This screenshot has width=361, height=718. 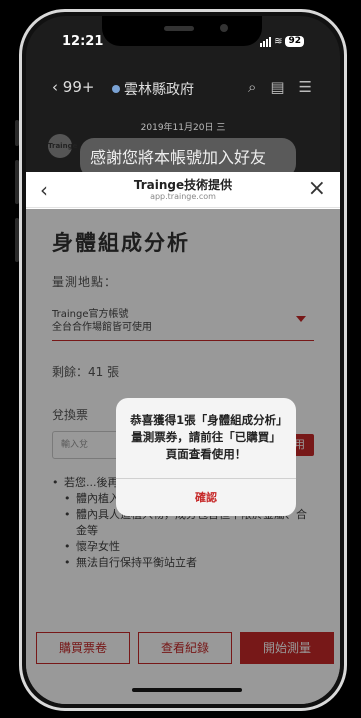 I want to click on chat-header: ‹ 99+ 雲林縣政府 ⌕ ▤ ☰, so click(x=183, y=89).